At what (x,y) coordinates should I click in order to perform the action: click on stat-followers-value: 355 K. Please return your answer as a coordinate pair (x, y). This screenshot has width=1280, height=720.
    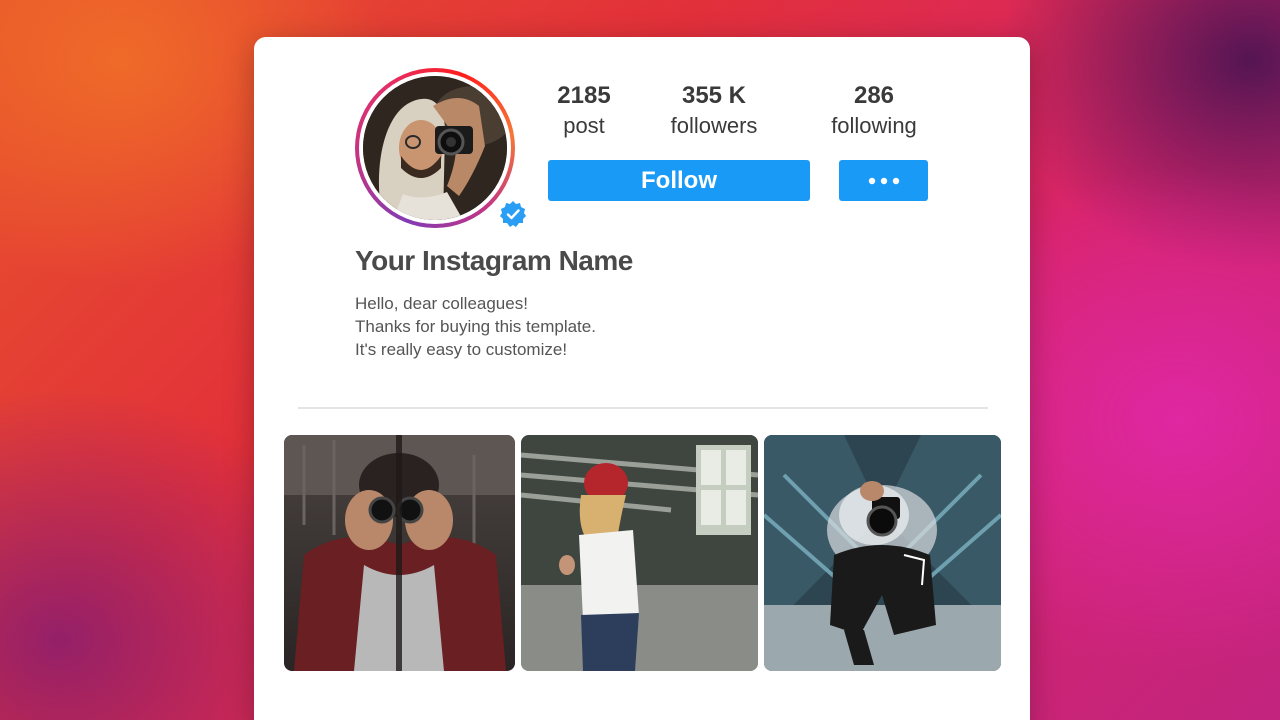
    Looking at the image, I should click on (714, 95).